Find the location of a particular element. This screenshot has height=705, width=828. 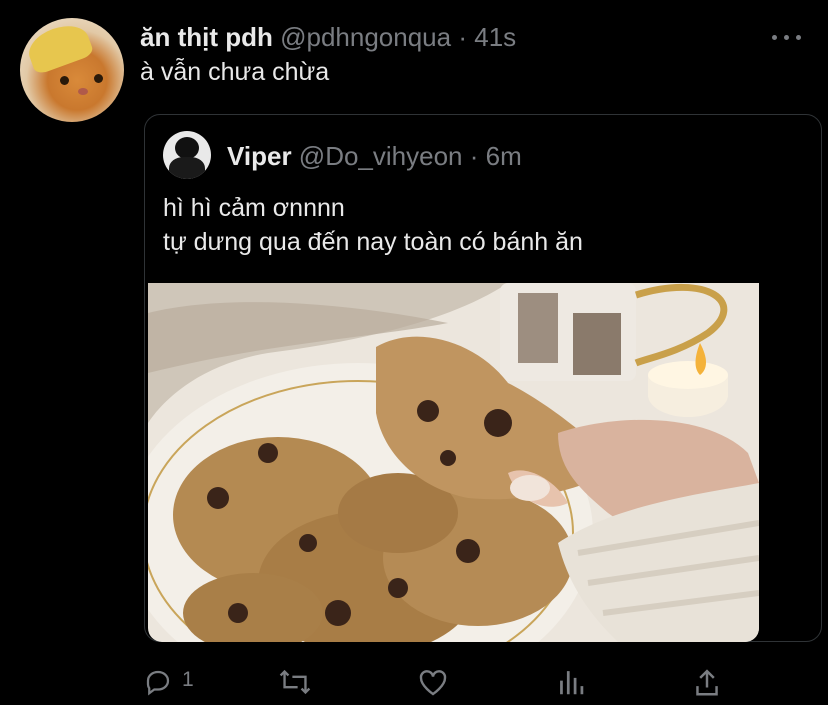

author-display-name: ăn thịt pdh is located at coordinates (206, 37).